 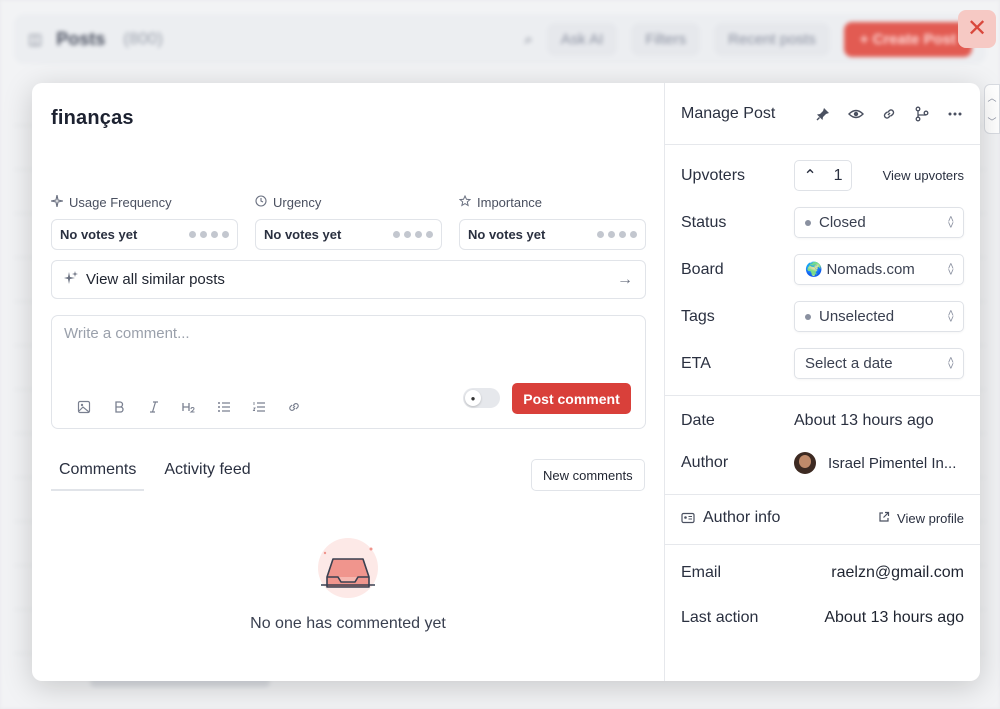 What do you see at coordinates (705, 462) in the screenshot?
I see `author-label: Author` at bounding box center [705, 462].